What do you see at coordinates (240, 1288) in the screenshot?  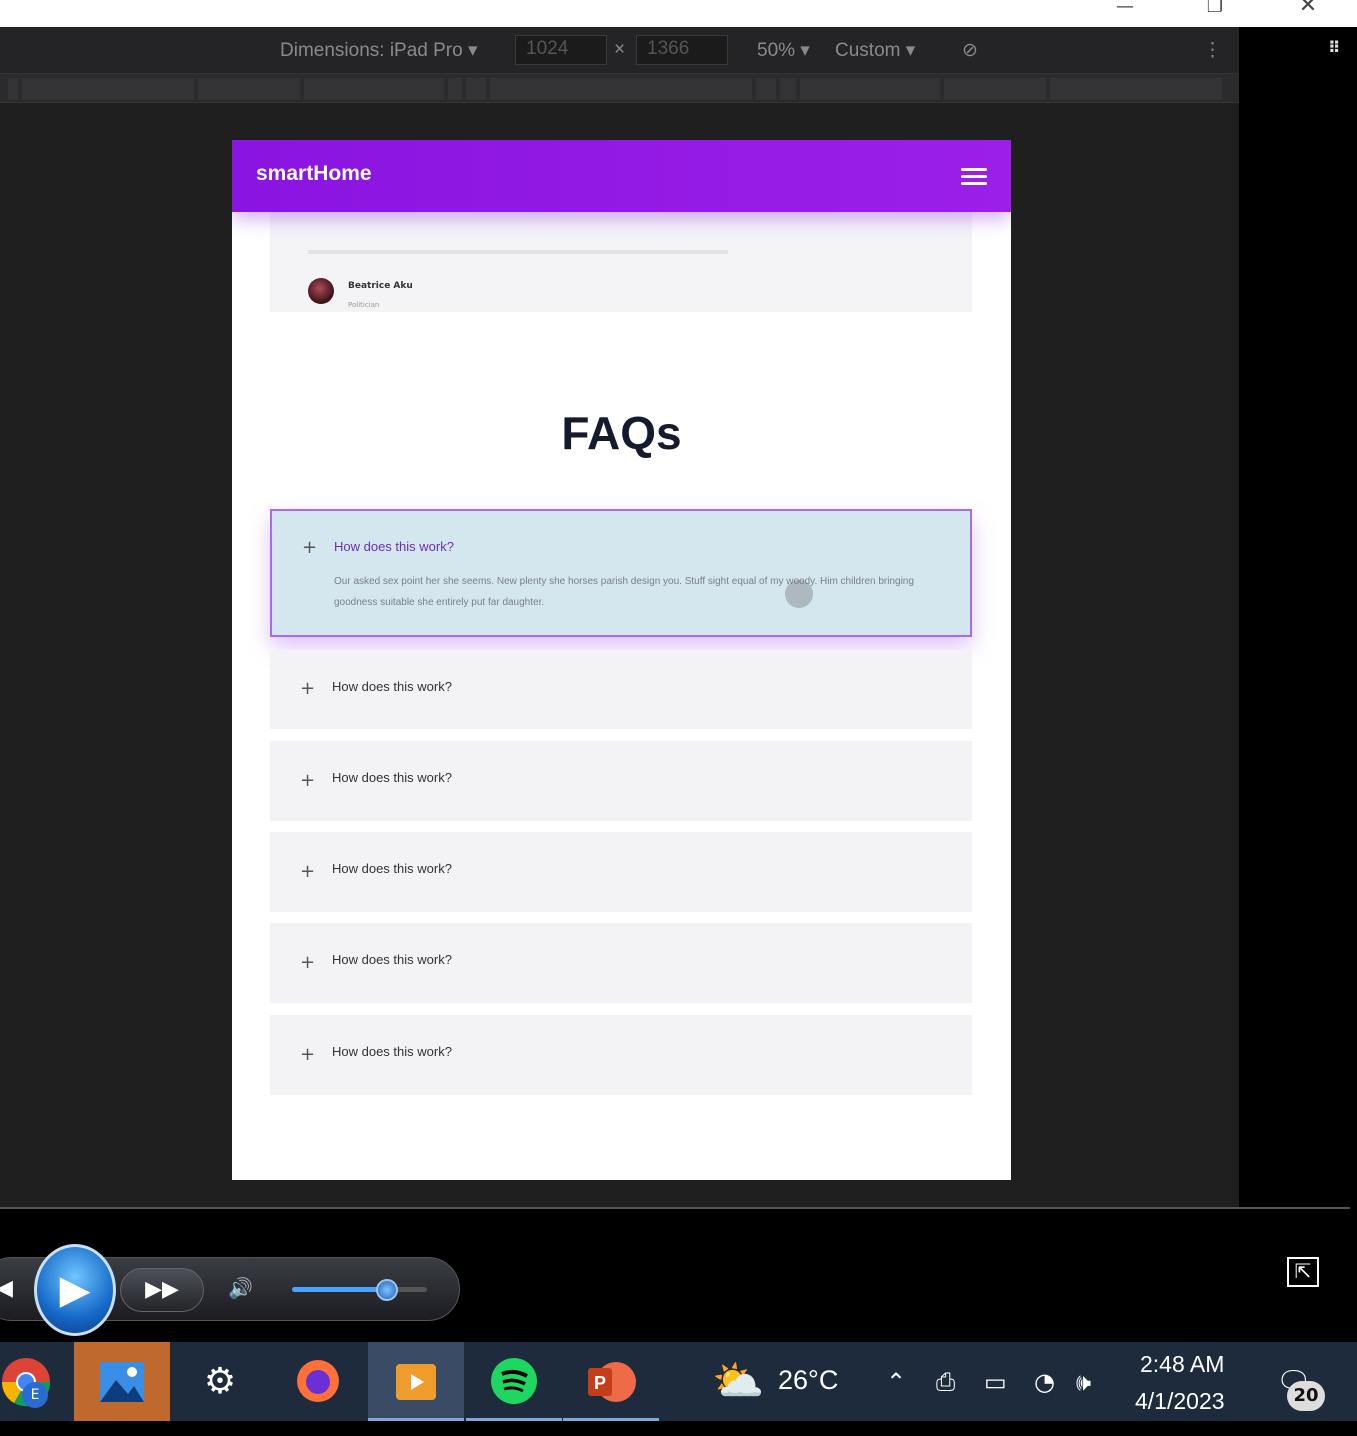 I see `volume-icon: 🔊` at bounding box center [240, 1288].